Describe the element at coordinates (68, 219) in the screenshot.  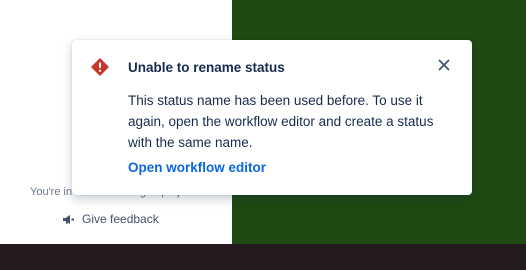
I see `megaphone-icon` at that location.